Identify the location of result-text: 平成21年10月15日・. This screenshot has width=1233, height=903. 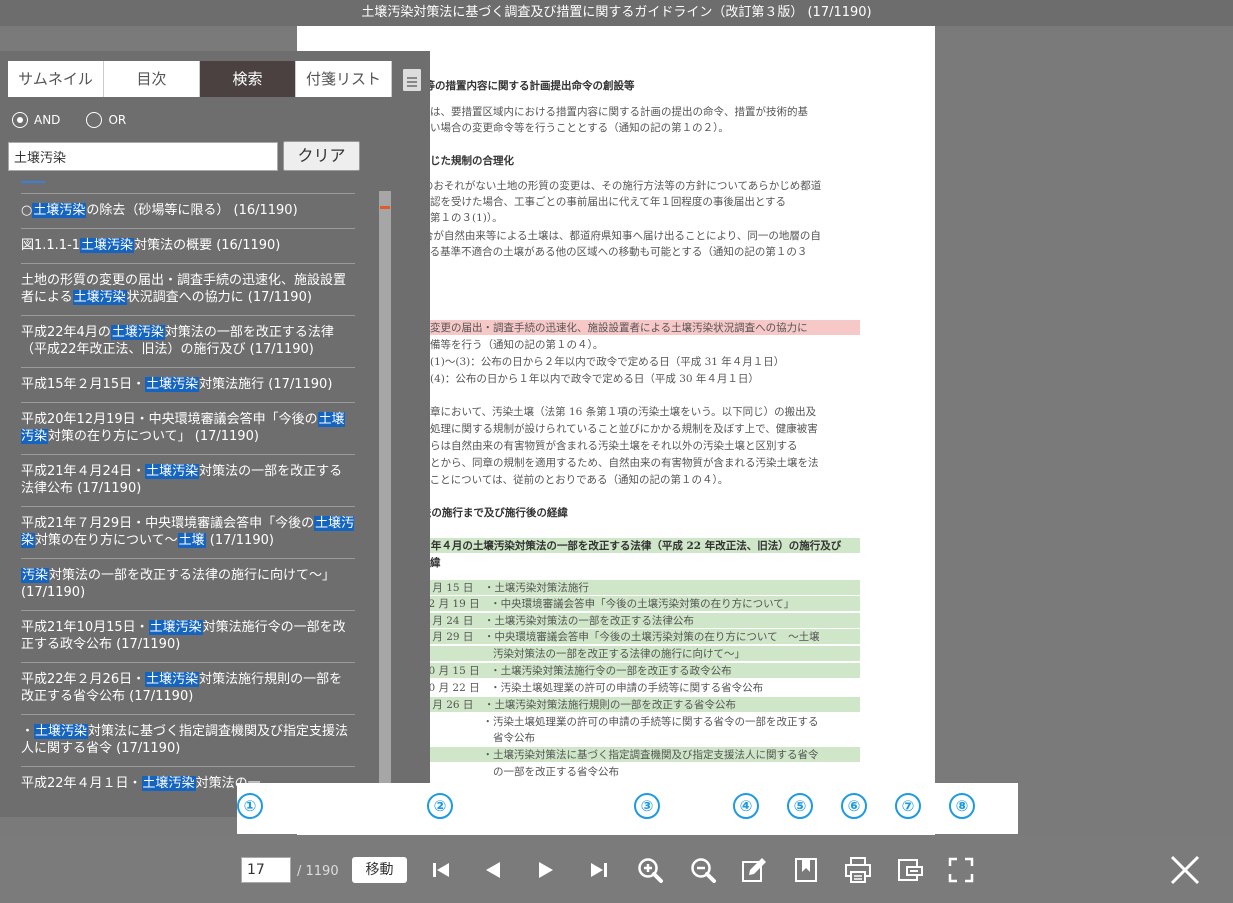
(85, 627).